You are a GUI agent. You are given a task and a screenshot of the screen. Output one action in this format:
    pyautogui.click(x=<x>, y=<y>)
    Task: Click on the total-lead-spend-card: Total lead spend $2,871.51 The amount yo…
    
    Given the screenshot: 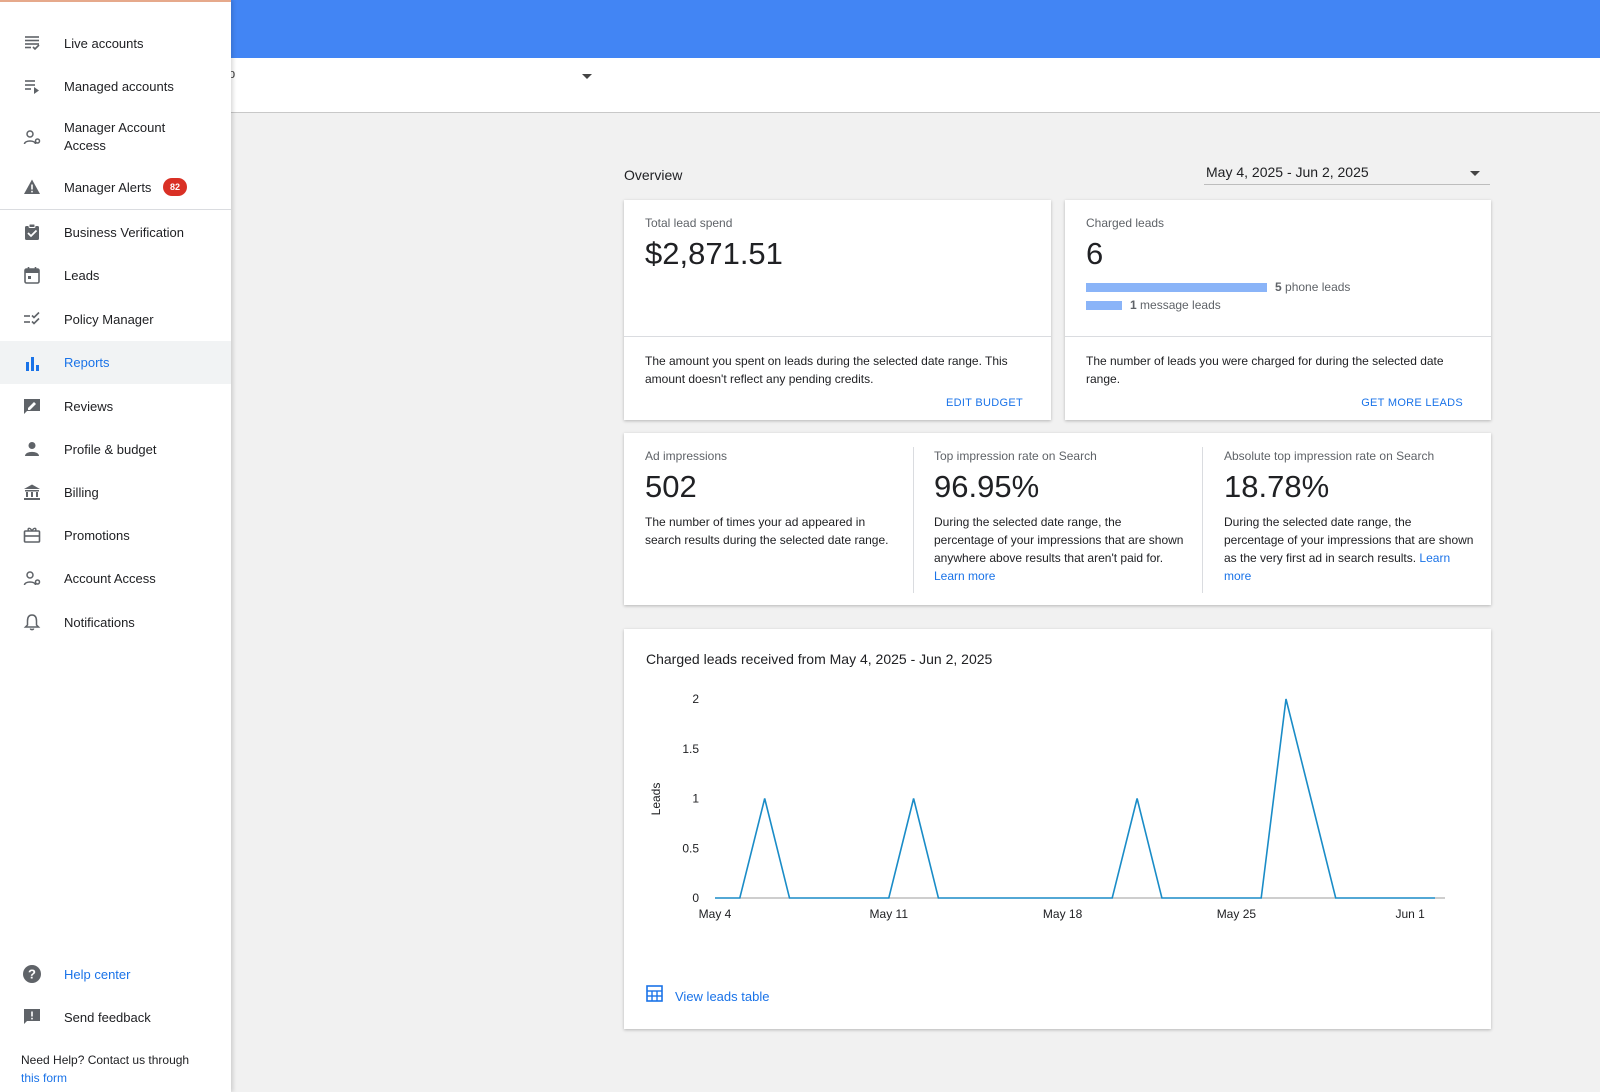 What is the action you would take?
    pyautogui.click(x=837, y=310)
    